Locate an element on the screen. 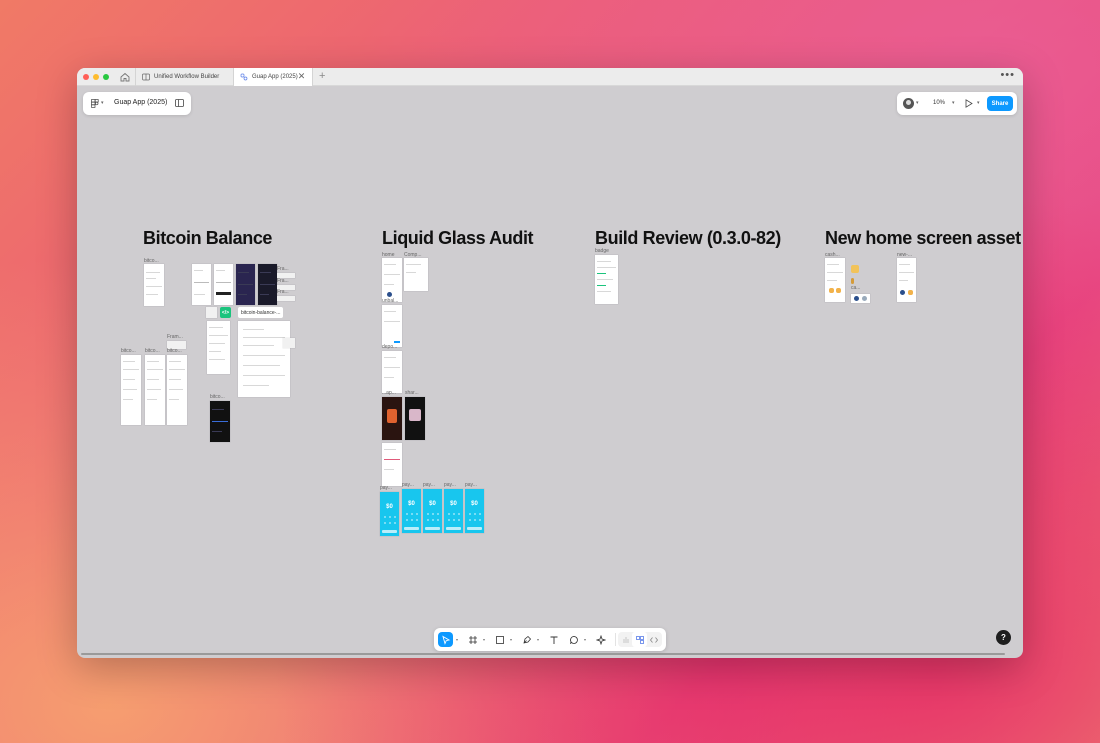  zoom-window-button is located at coordinates (106, 77).